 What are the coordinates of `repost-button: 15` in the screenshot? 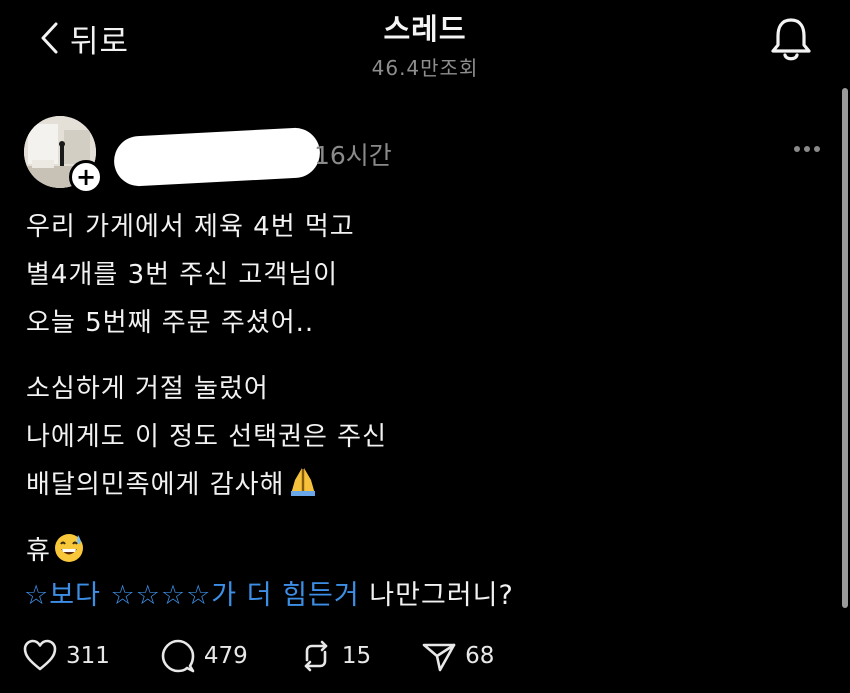 It's located at (334, 656).